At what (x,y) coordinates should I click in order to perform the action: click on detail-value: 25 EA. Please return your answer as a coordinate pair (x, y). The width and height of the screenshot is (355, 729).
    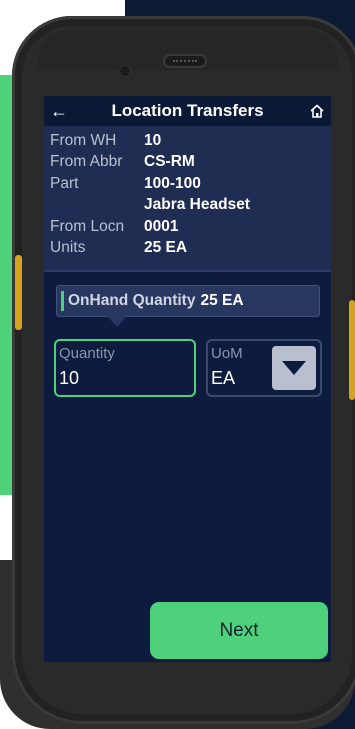
    Looking at the image, I should click on (166, 248).